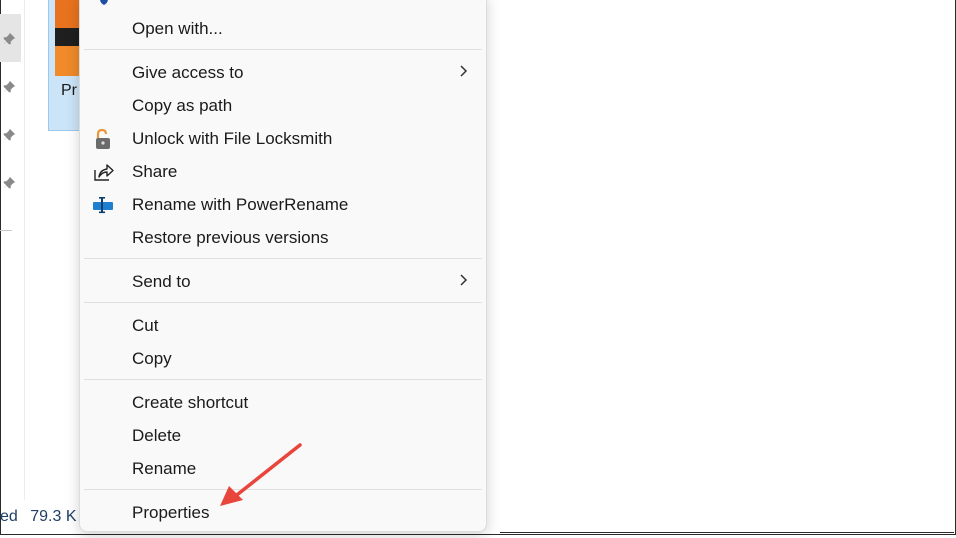 The height and width of the screenshot is (538, 956). What do you see at coordinates (164, 468) in the screenshot?
I see `menu-item-label: Rename` at bounding box center [164, 468].